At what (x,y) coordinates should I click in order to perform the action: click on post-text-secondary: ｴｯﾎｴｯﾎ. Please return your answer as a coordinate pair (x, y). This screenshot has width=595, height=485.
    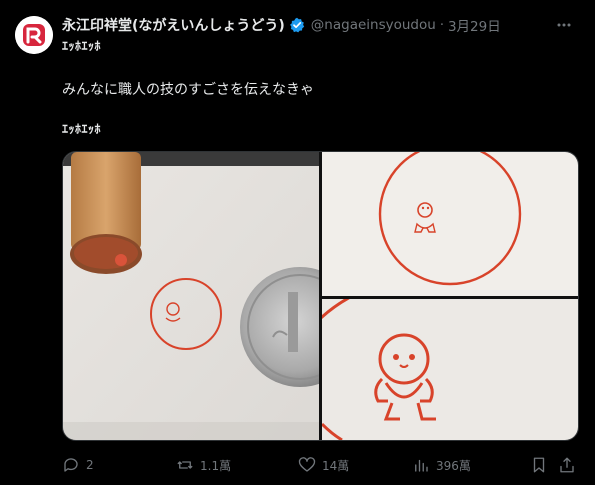
    Looking at the image, I should click on (82, 129).